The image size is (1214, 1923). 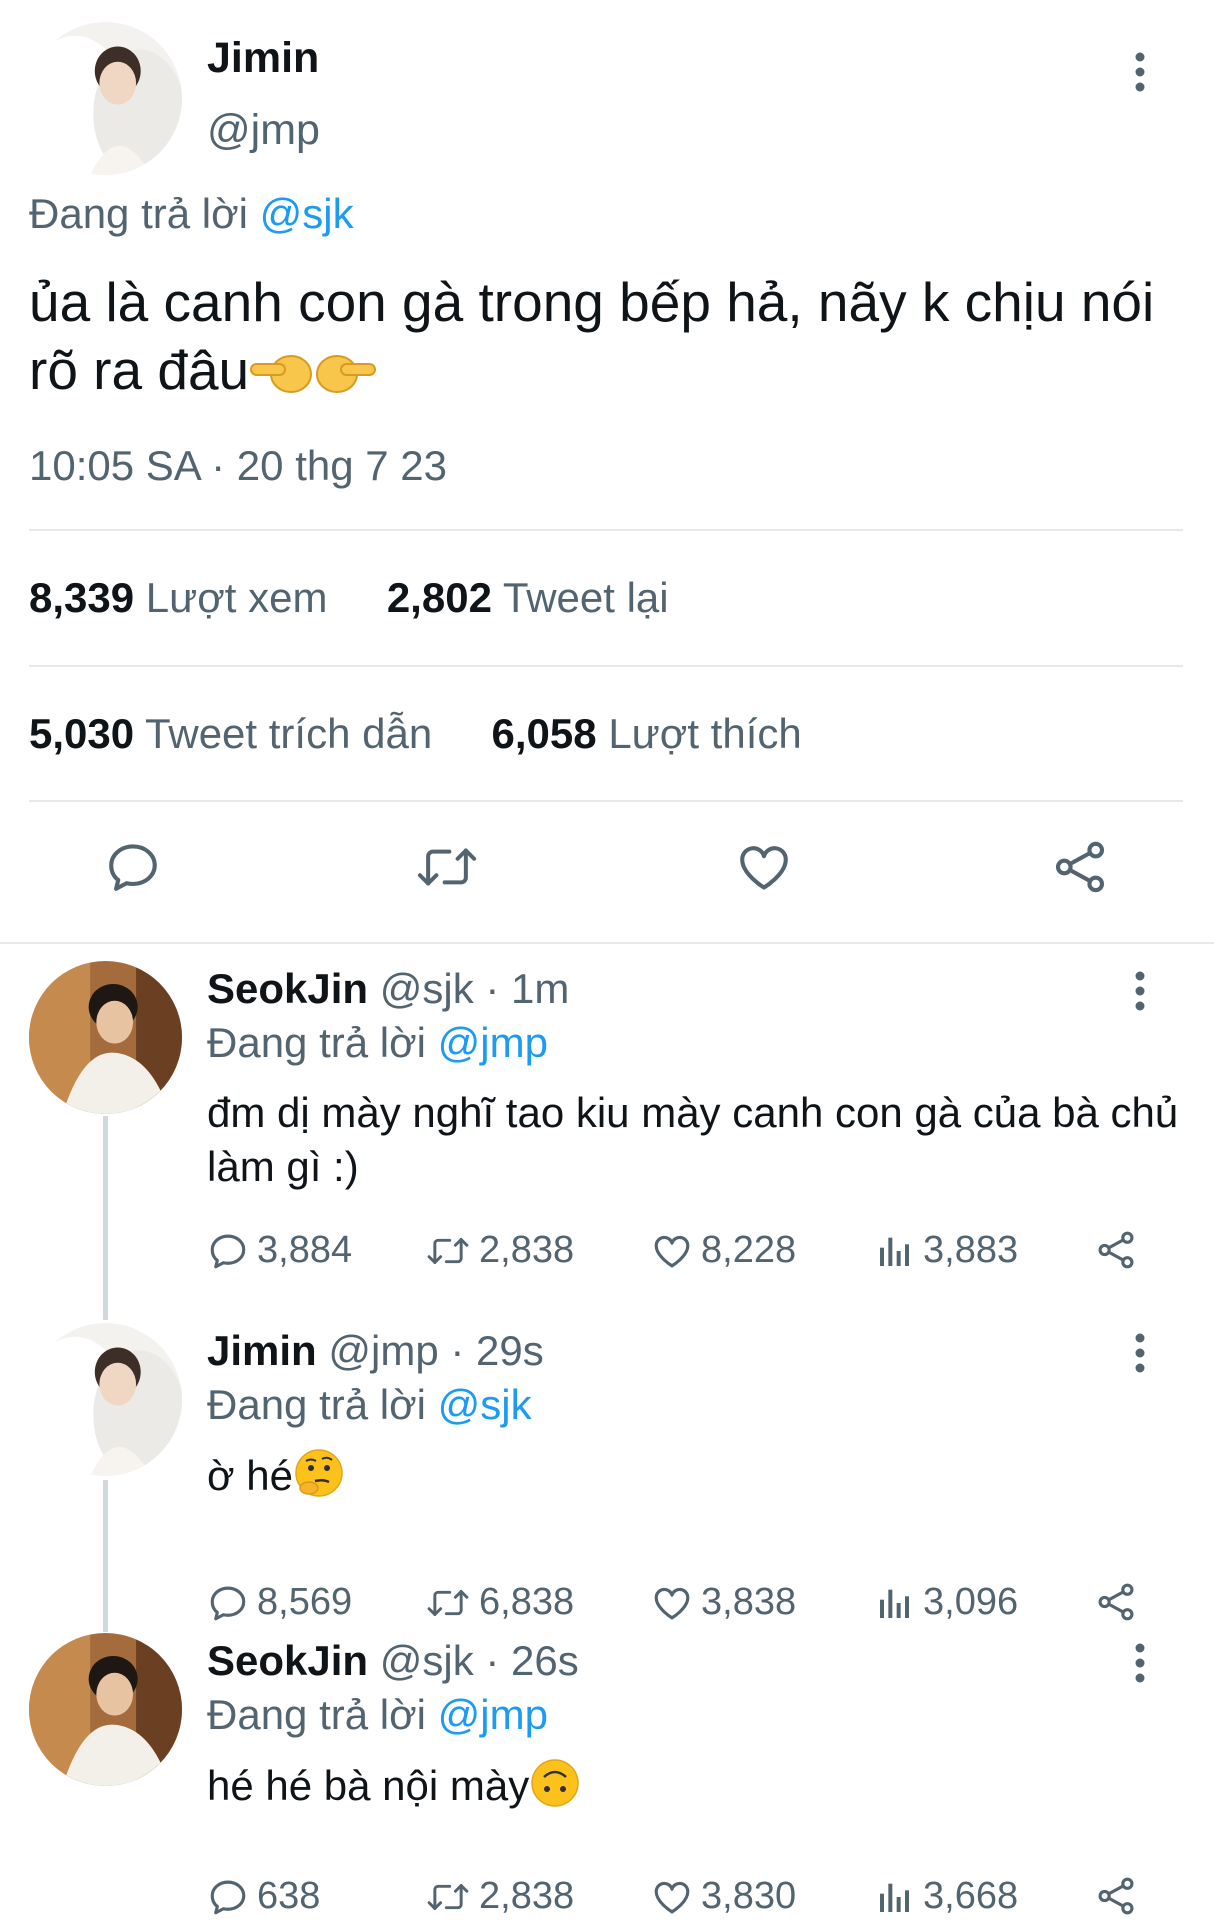 I want to click on reply-time: · 1m, so click(x=527, y=988).